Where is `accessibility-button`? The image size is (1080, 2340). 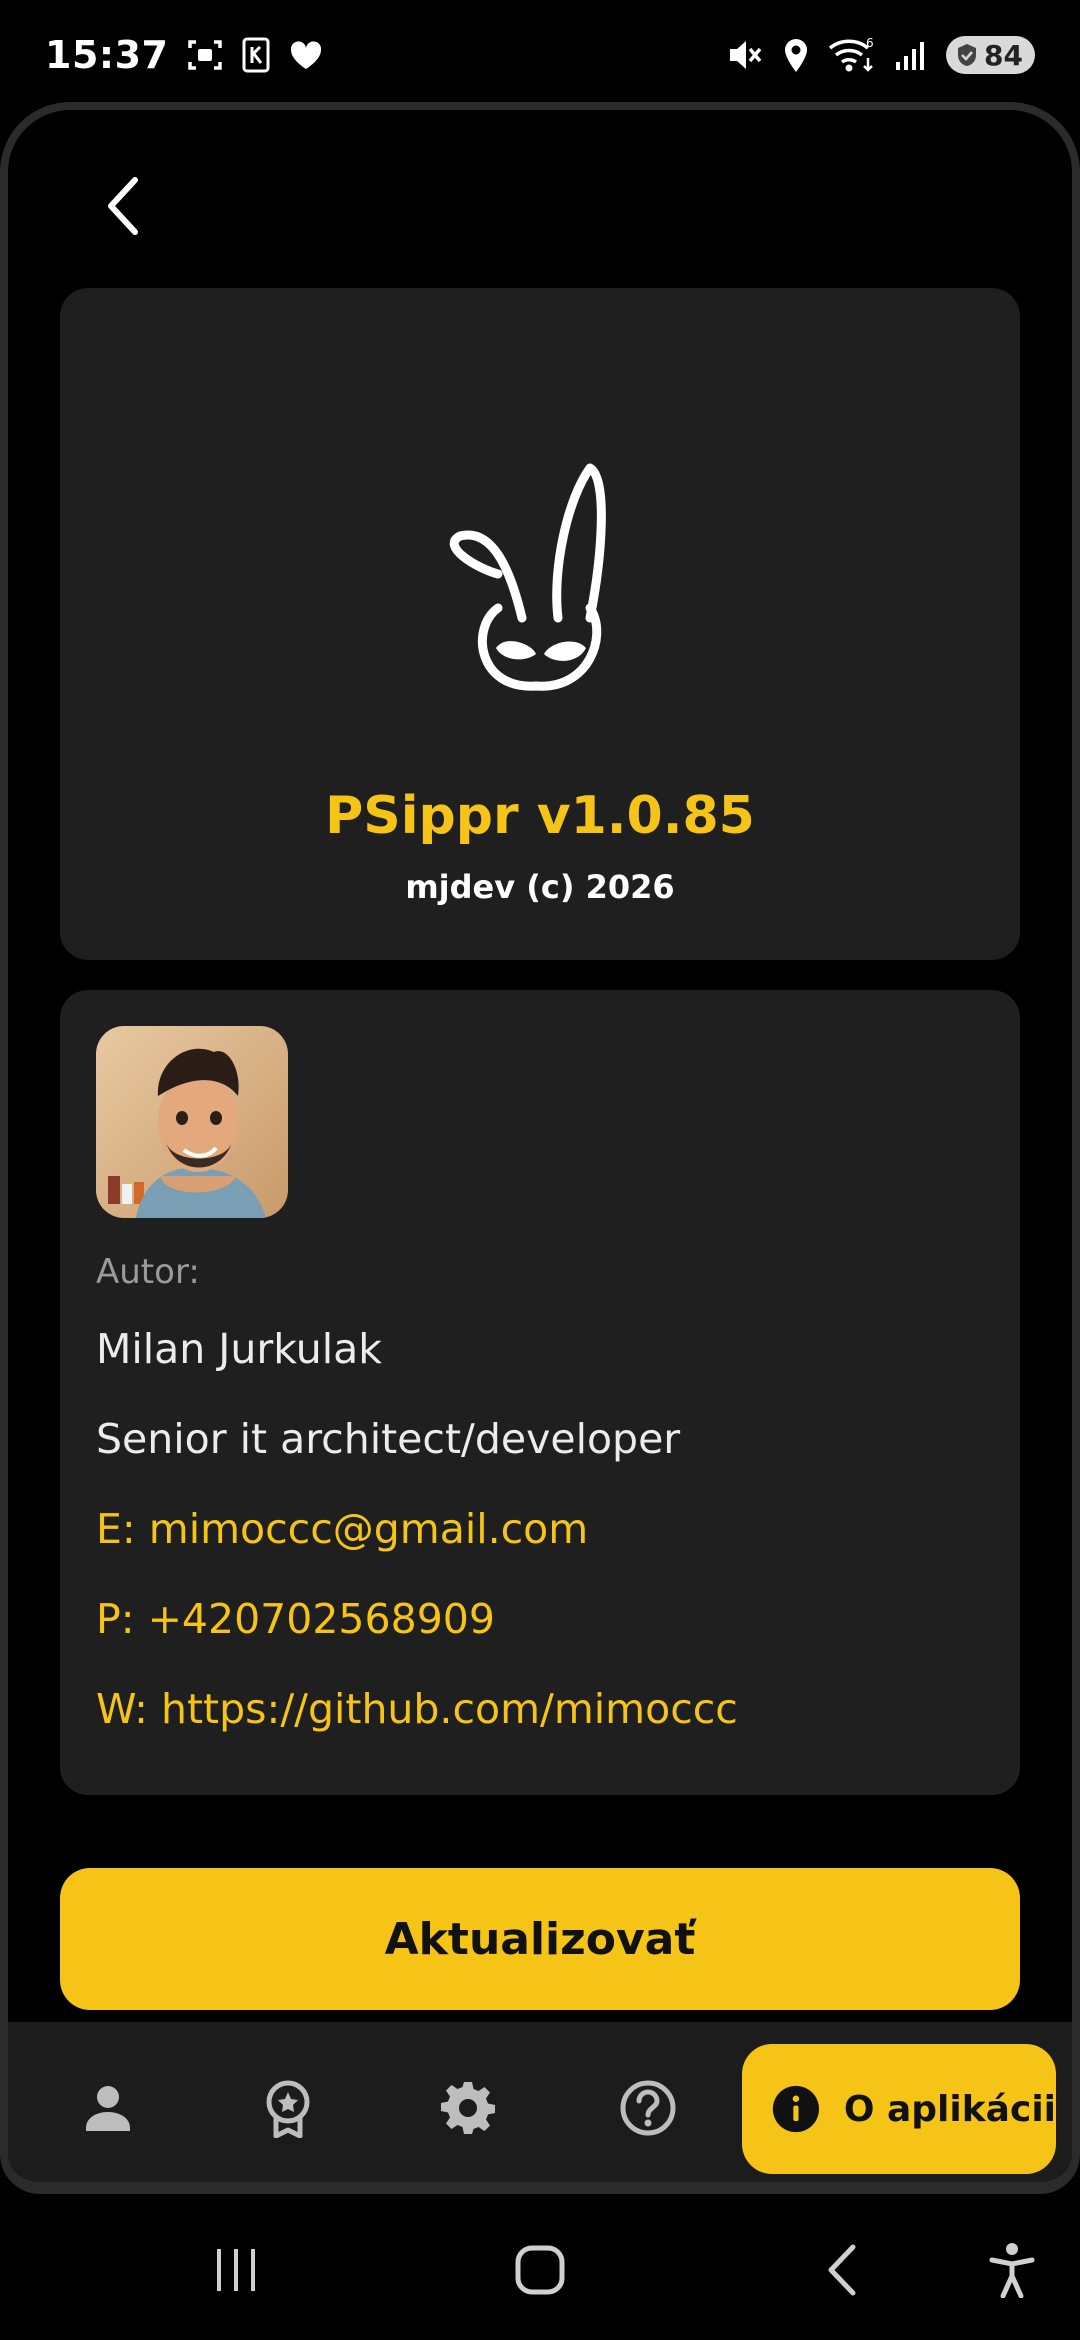 accessibility-button is located at coordinates (1012, 2270).